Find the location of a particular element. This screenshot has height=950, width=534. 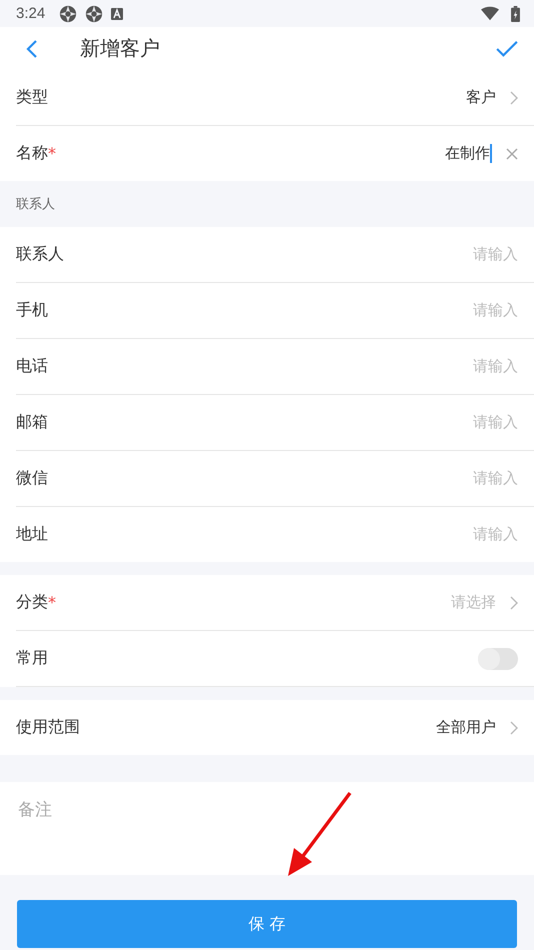

field-placeholder: 请选择 is located at coordinates (473, 602).